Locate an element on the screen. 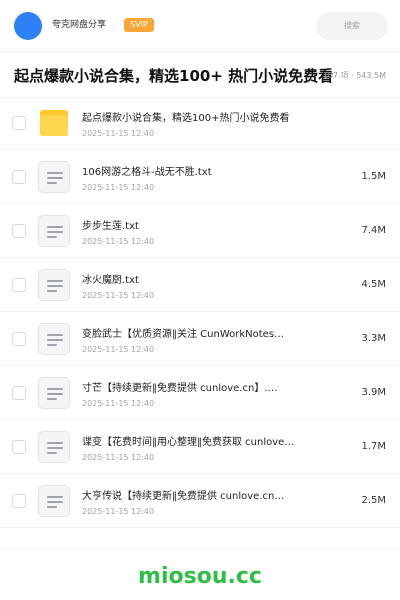 This screenshot has height=600, width=400. svip-badge: SVIP is located at coordinates (139, 25).